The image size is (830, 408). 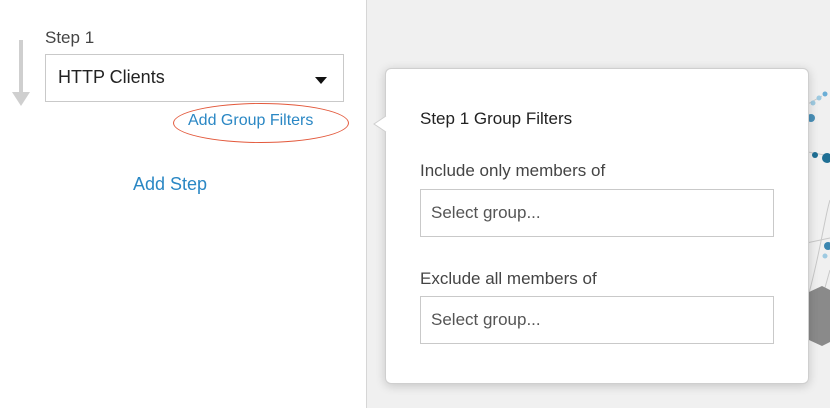 I want to click on exclude-group-input, so click(x=597, y=320).